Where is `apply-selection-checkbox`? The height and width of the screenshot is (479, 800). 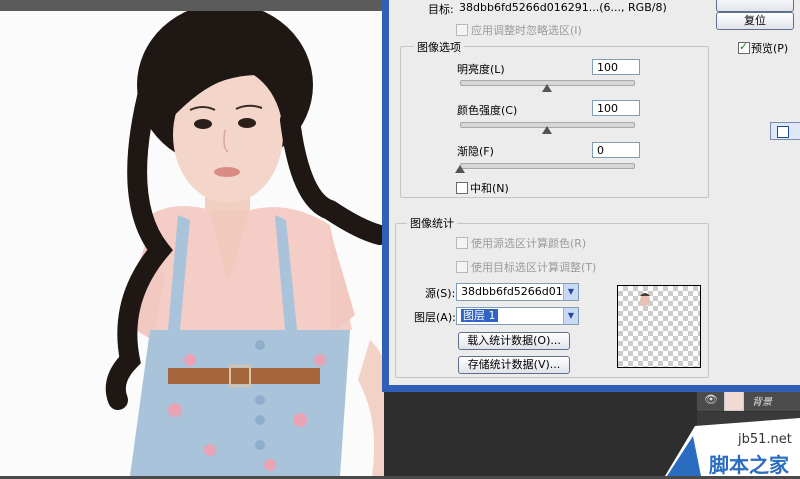 apply-selection-checkbox is located at coordinates (462, 30).